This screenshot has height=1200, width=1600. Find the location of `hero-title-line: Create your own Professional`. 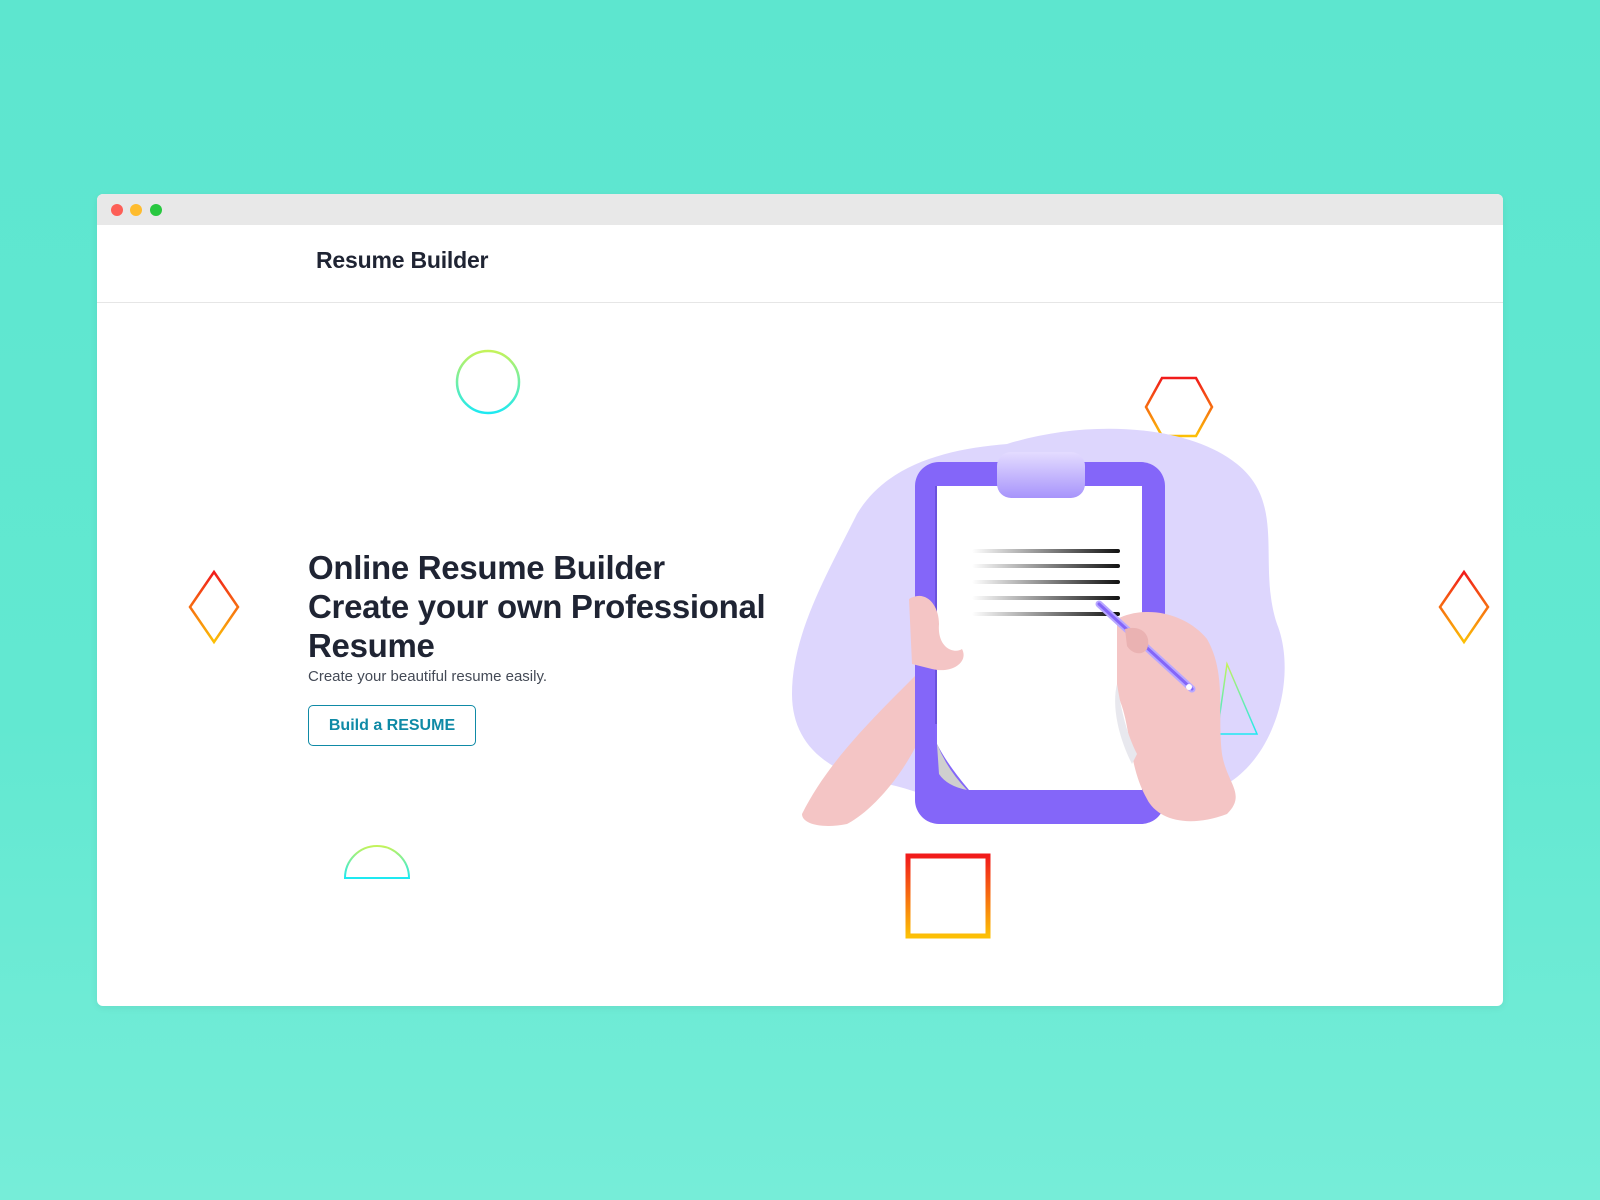

hero-title-line: Create your own Professional is located at coordinates (537, 606).